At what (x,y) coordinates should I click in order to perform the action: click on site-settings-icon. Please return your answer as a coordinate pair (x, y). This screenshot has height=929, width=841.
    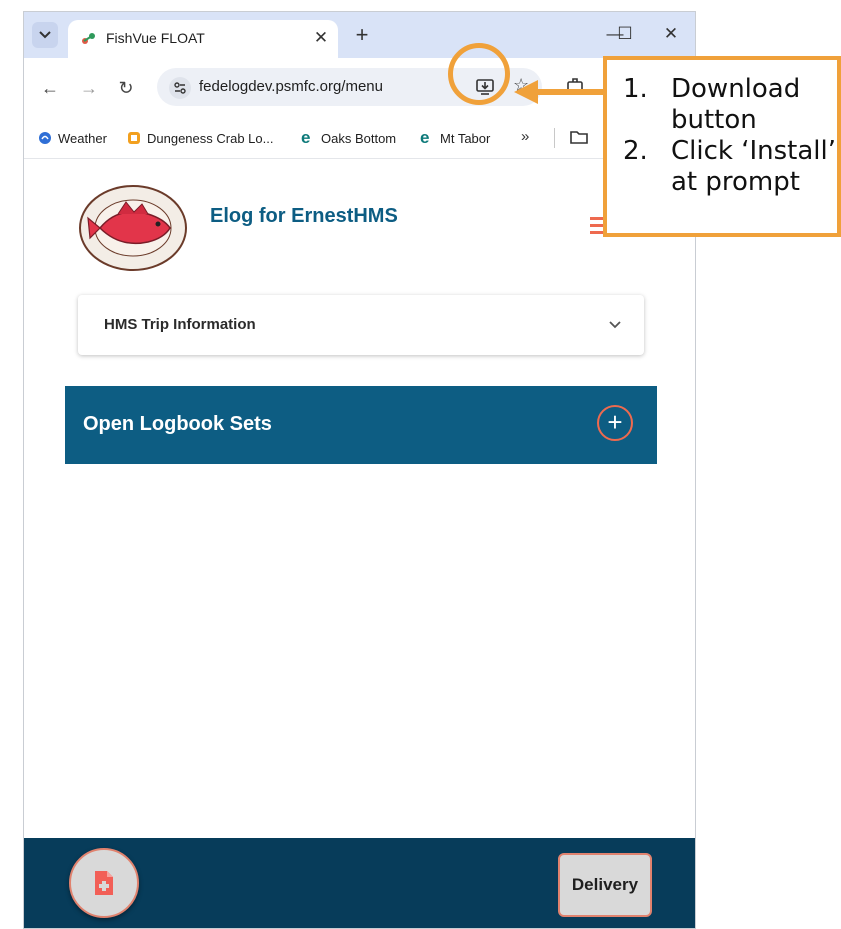
    Looking at the image, I should click on (180, 88).